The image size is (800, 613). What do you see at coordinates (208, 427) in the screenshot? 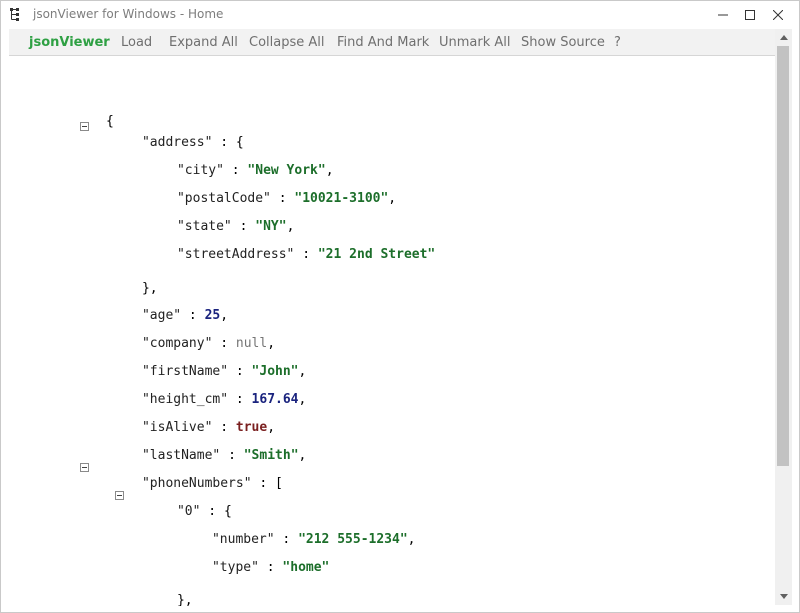
I see `json-row-isalive: "isAlive" : true,` at bounding box center [208, 427].